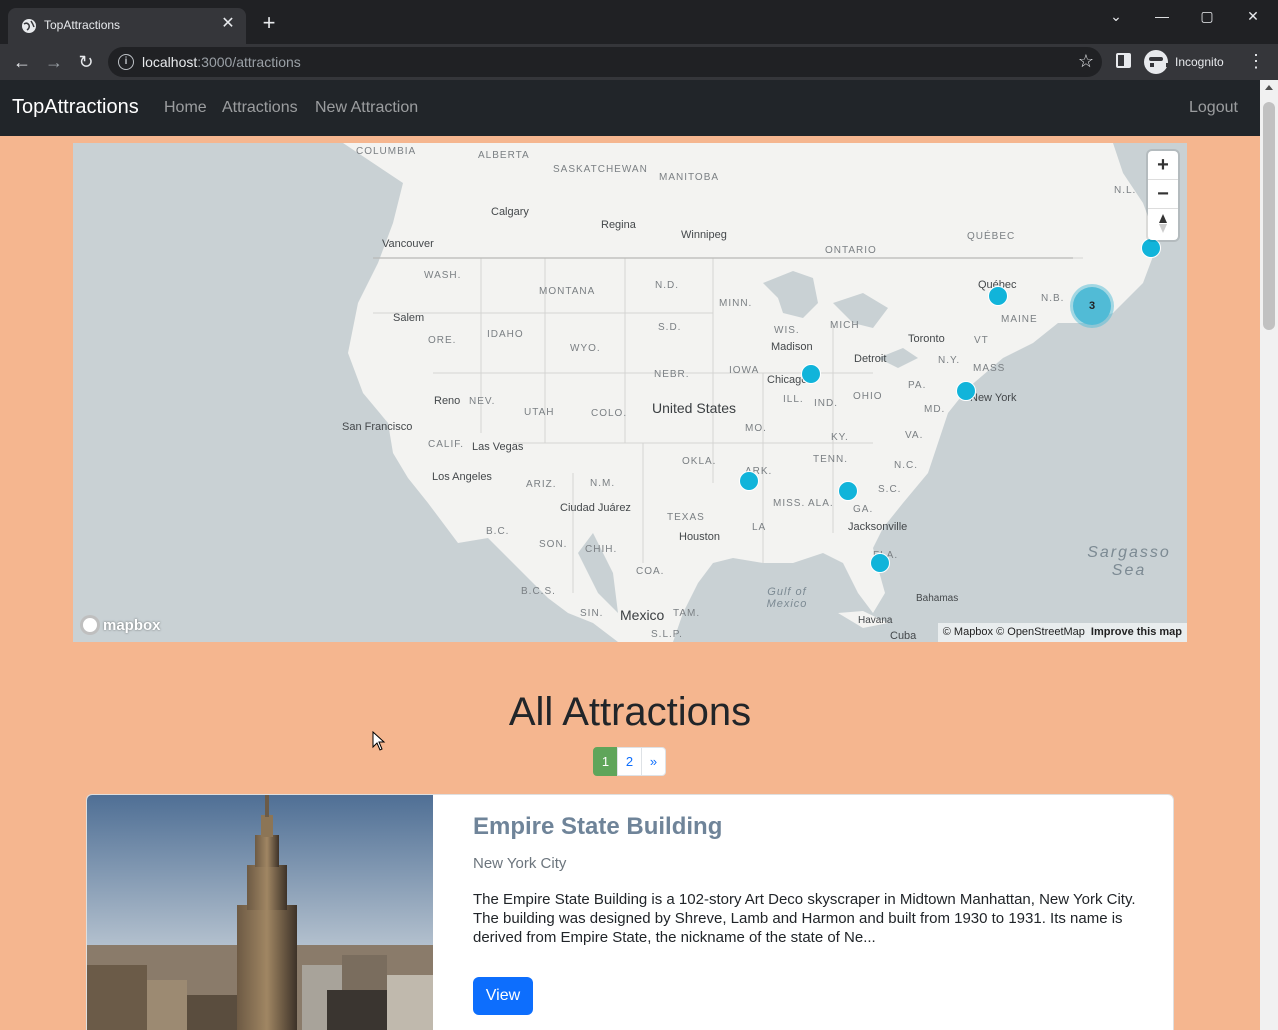 This screenshot has height=1030, width=1278. What do you see at coordinates (127, 26) in the screenshot?
I see `browser-tab: TopAttractions ✕` at bounding box center [127, 26].